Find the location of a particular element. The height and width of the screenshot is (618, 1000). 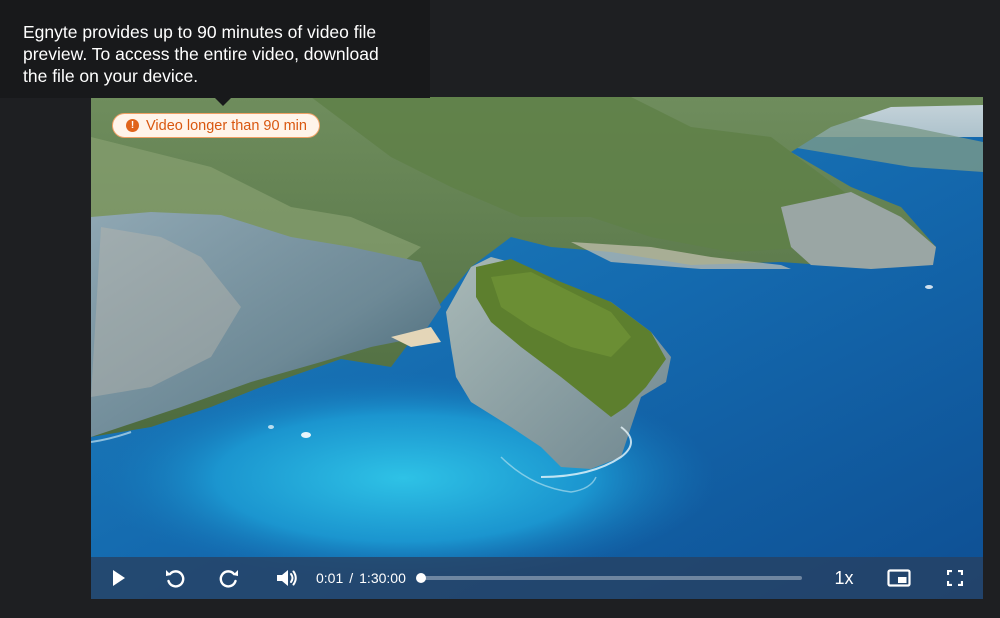

tooltip-arrow is located at coordinates (223, 101).